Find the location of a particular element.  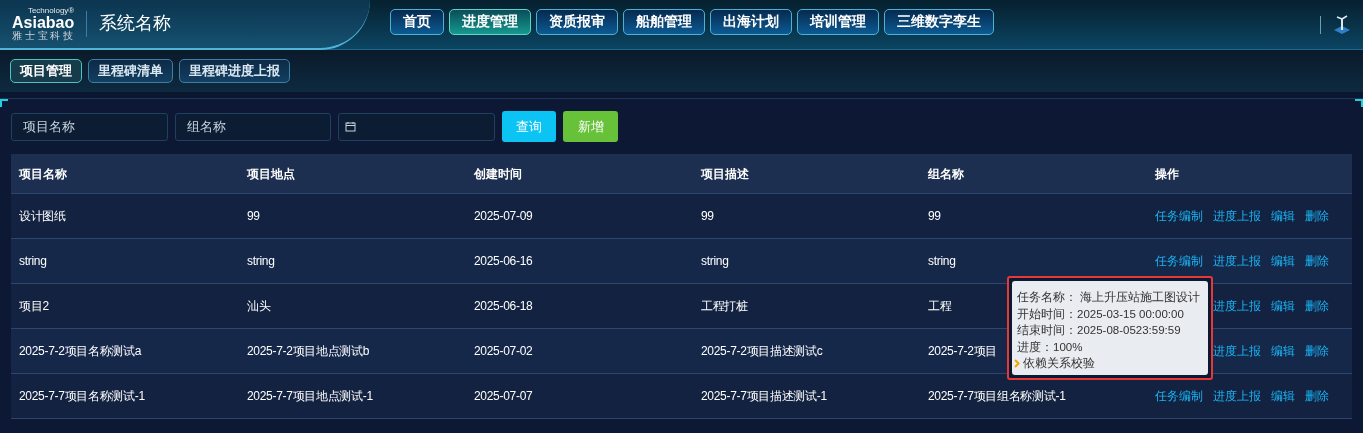

date-field is located at coordinates (416, 126).